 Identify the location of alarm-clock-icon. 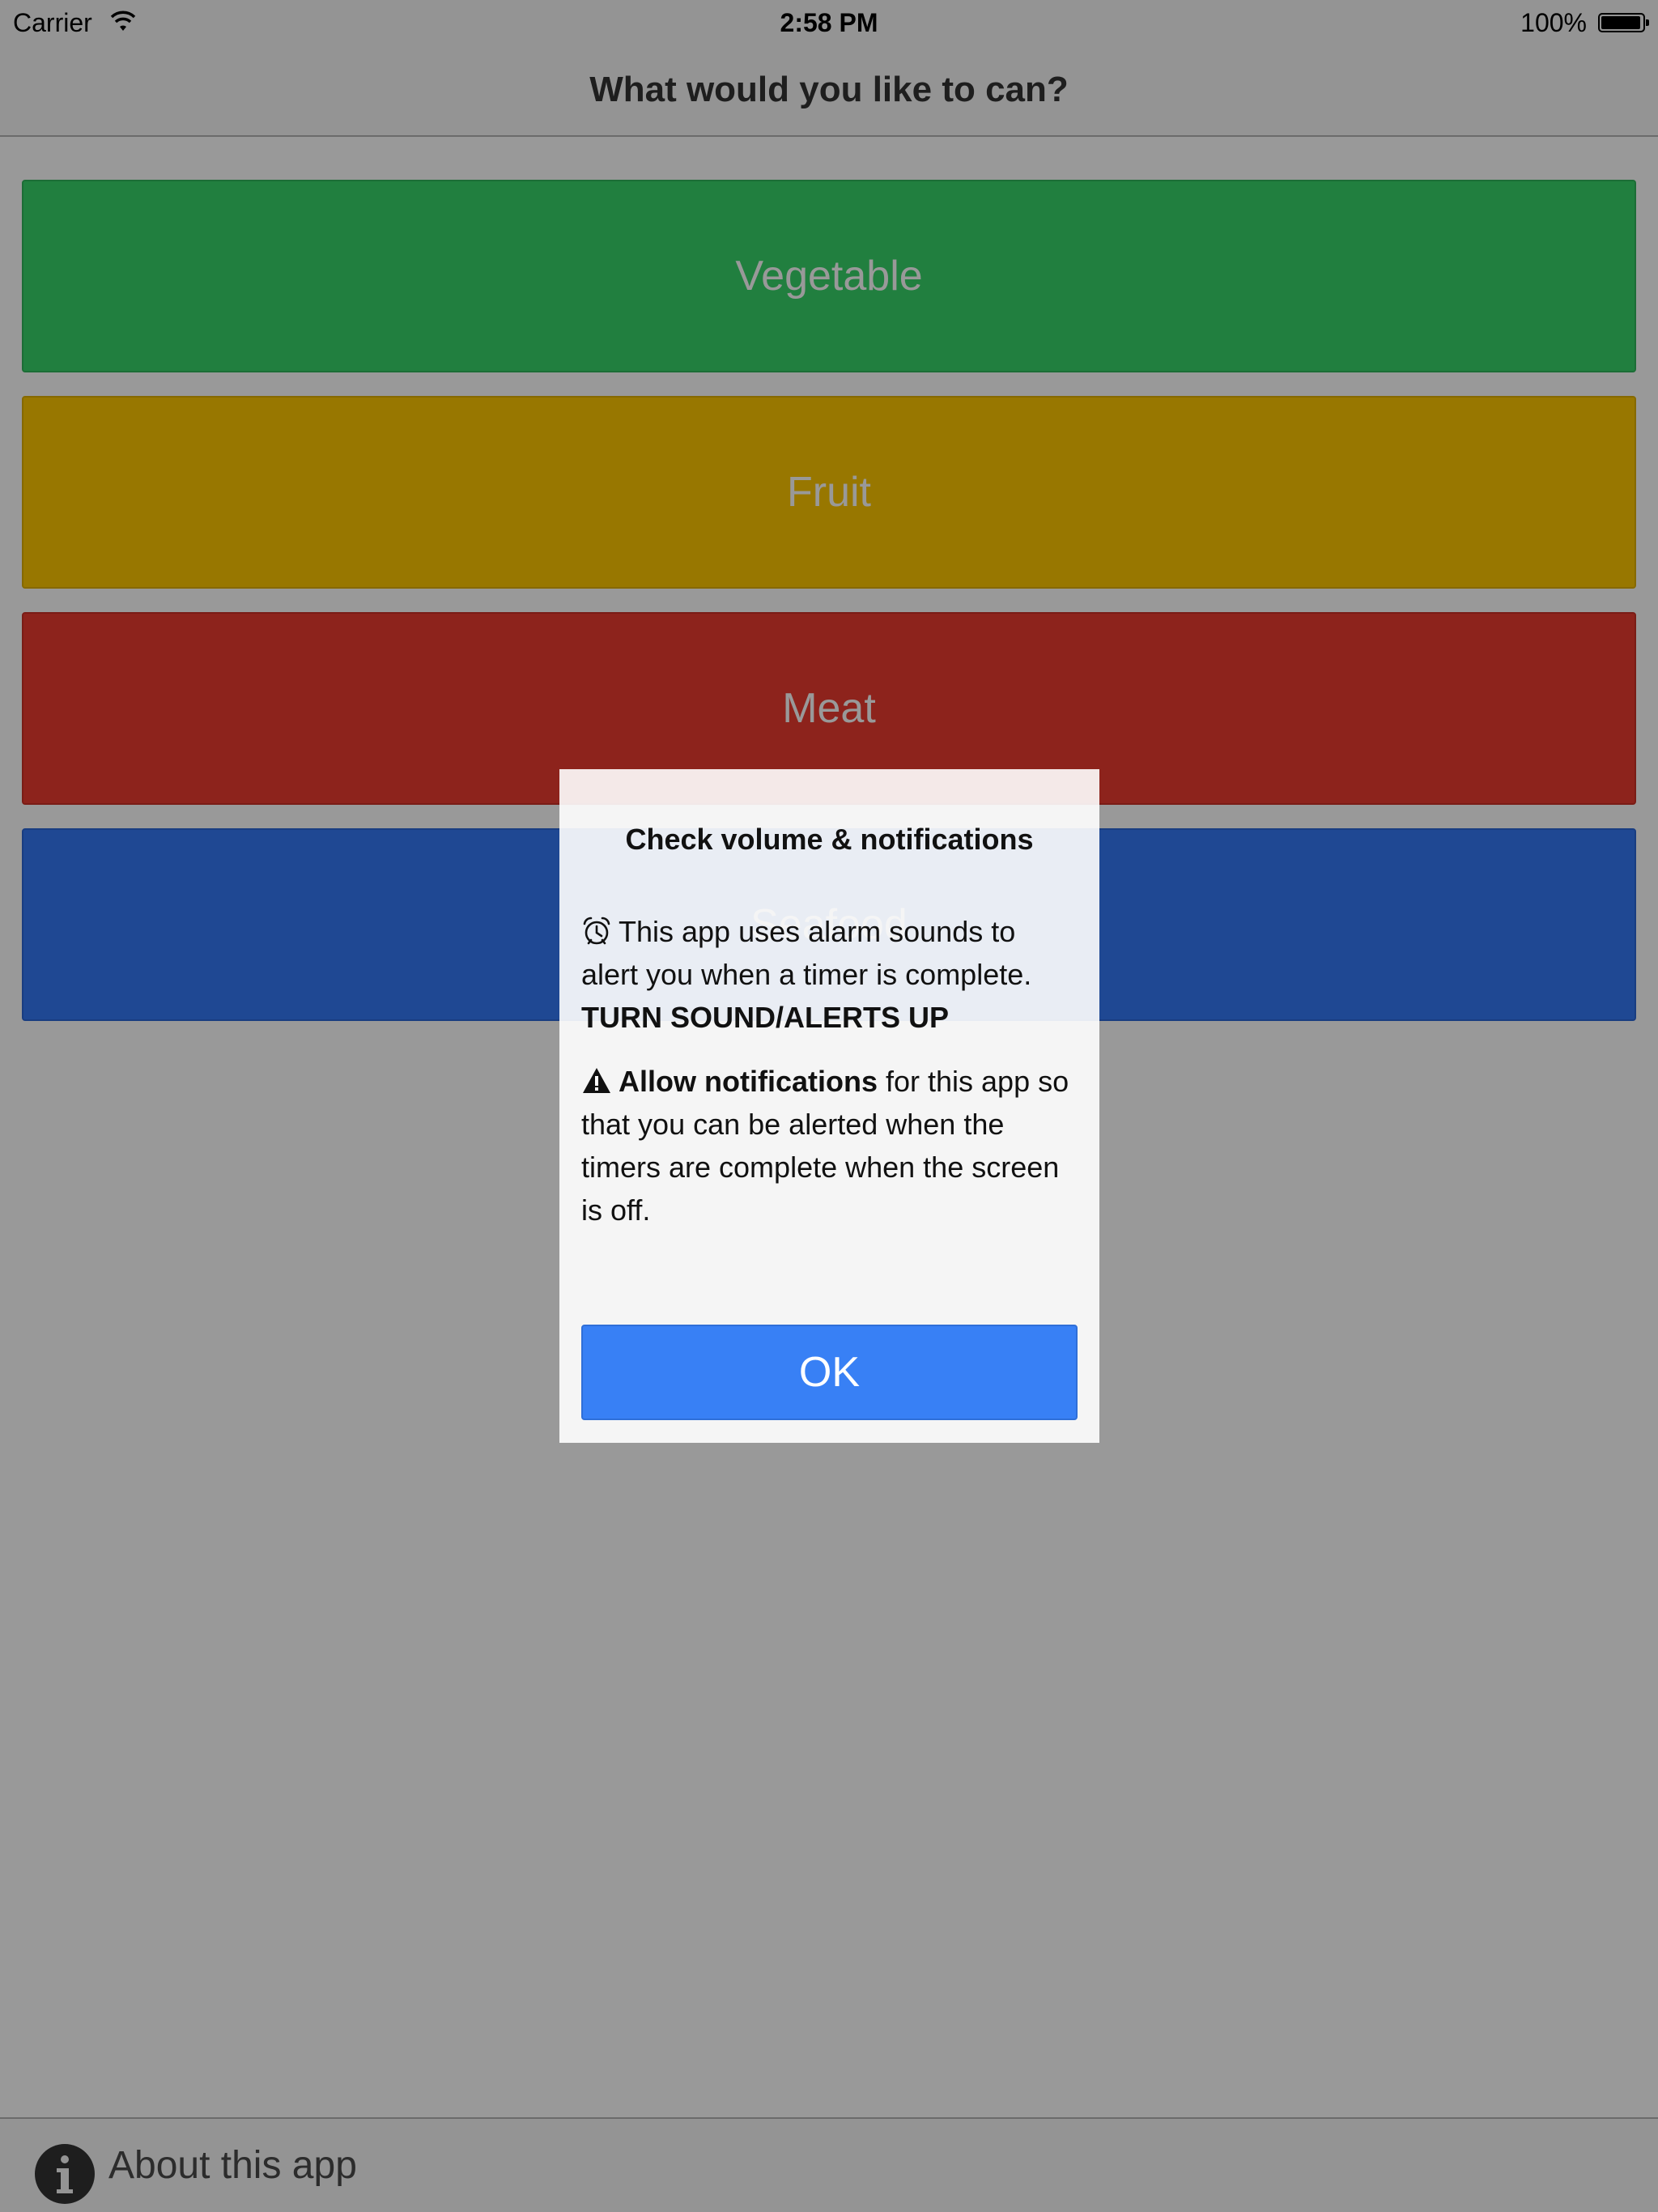
(596, 931).